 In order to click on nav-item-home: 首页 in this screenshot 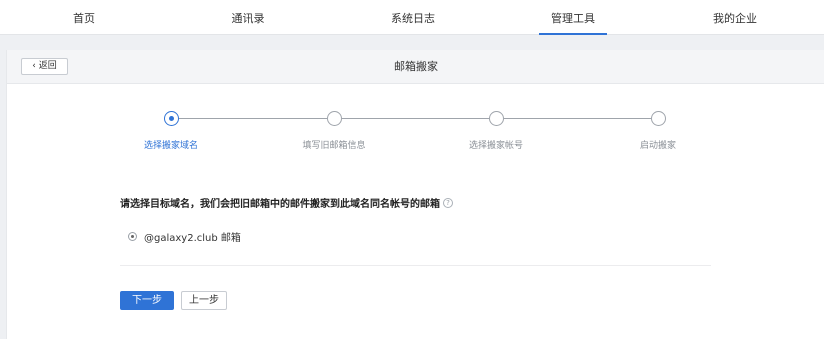, I will do `click(84, 17)`.